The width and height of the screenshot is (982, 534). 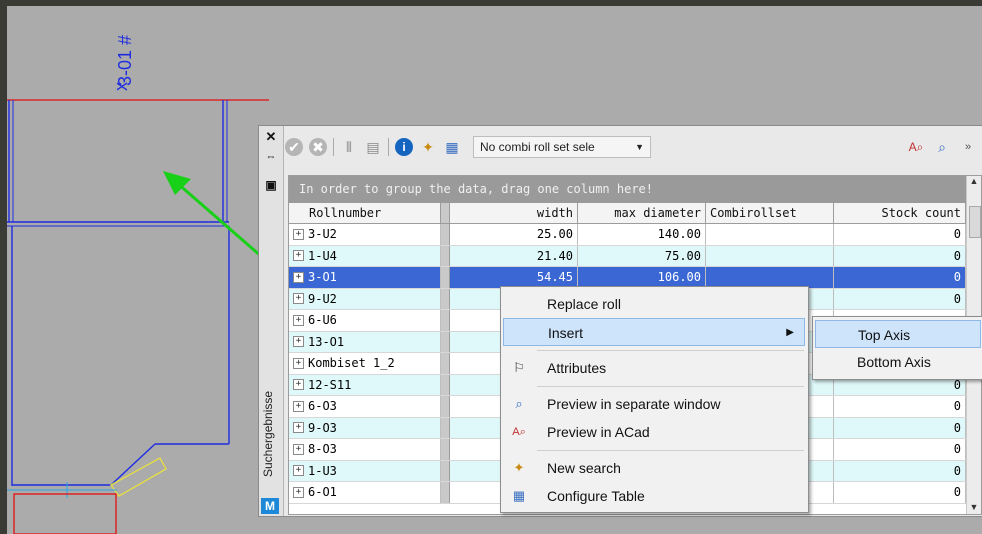 I want to click on cell-rollnumber: +13-O1, so click(x=365, y=341).